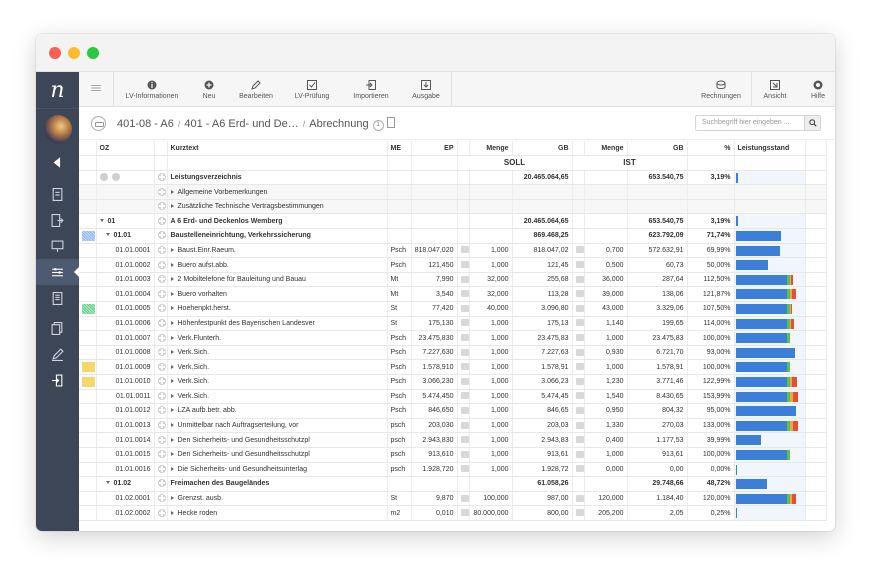  What do you see at coordinates (770, 149) in the screenshot?
I see `column-header-leistungsstand: Leistungsstand` at bounding box center [770, 149].